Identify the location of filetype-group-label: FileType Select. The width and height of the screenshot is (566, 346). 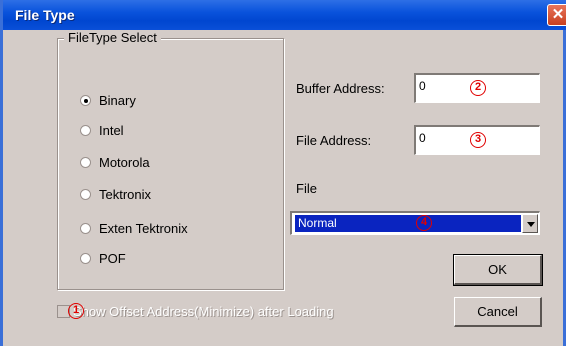
(112, 37).